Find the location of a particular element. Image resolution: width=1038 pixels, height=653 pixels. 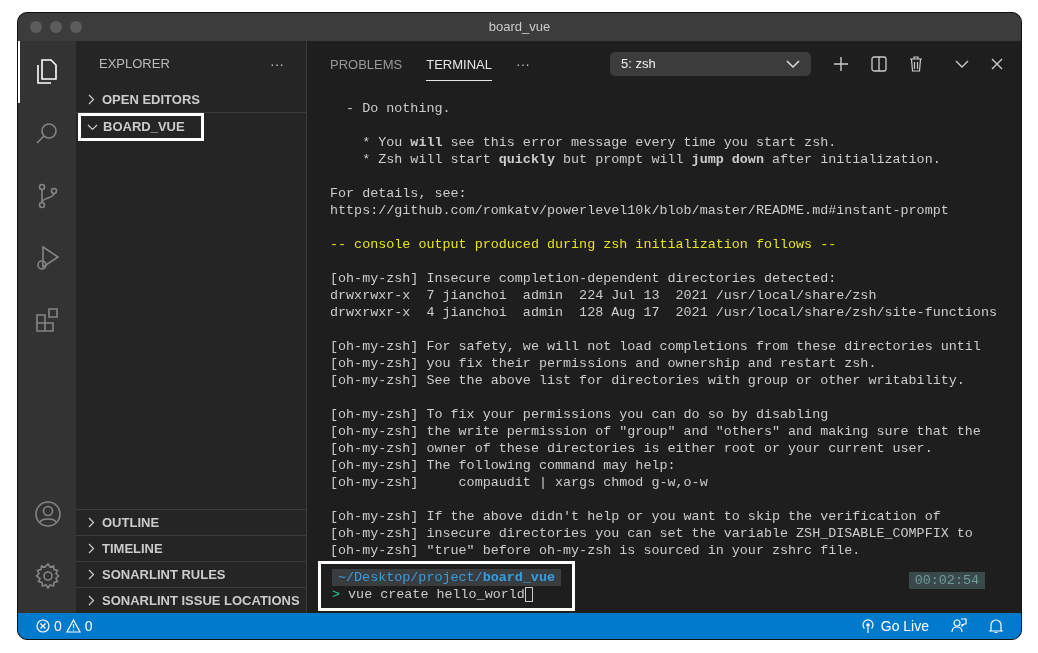

trash-icon is located at coordinates (916, 64).